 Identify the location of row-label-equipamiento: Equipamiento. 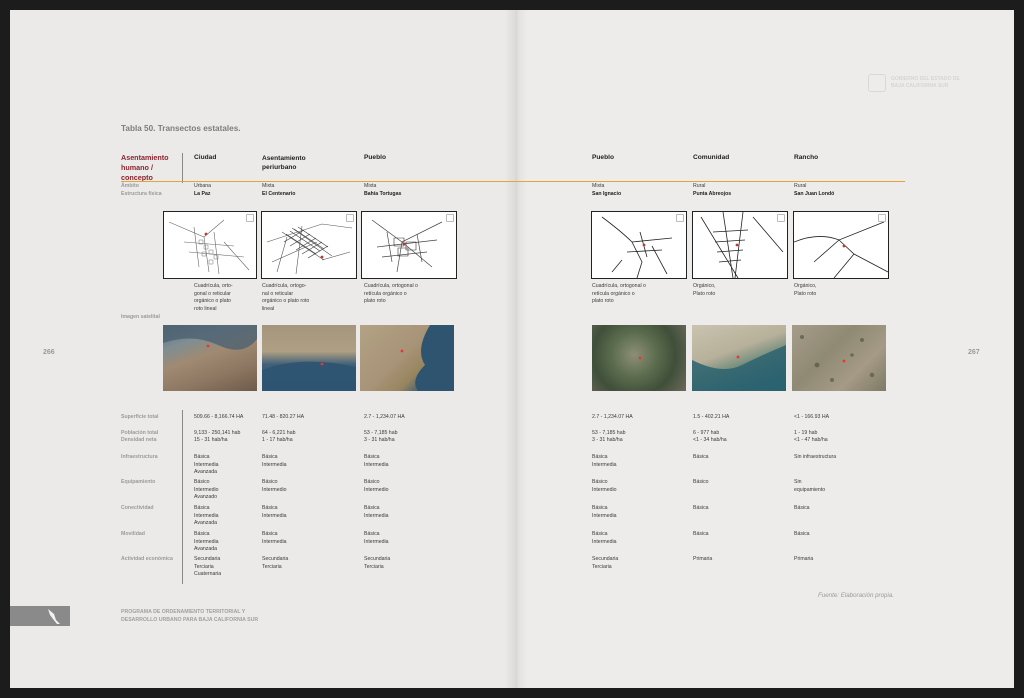
(138, 482).